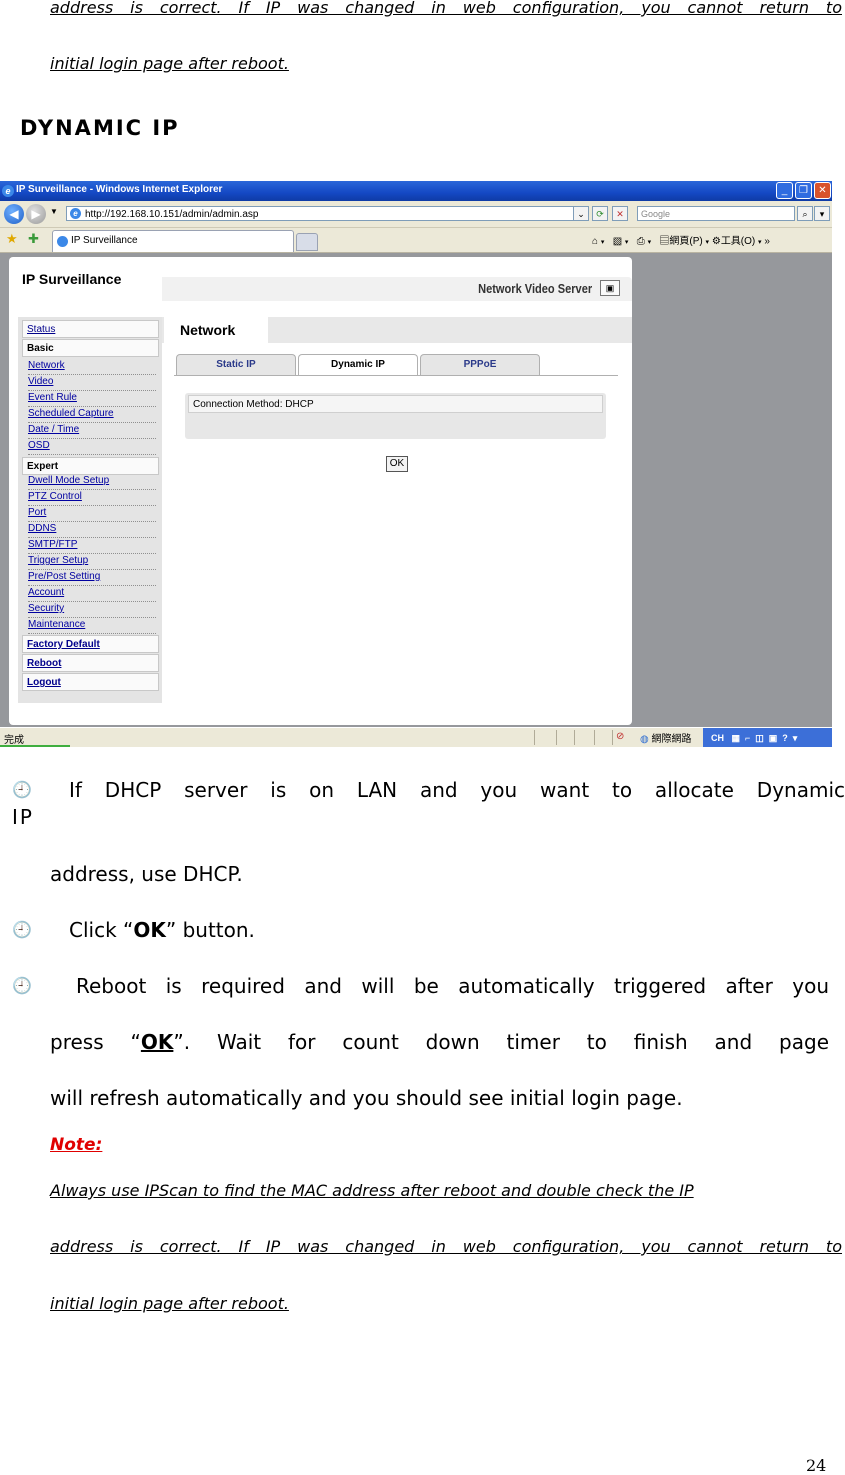 This screenshot has width=845, height=1475. I want to click on page-menu-dropdown-icon: ▾, so click(708, 242).